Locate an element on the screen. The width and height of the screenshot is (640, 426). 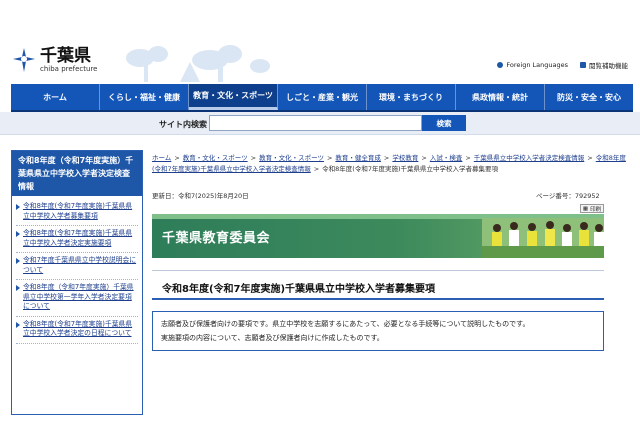
accessibility-link: 閲覧補助機能 is located at coordinates (604, 65).